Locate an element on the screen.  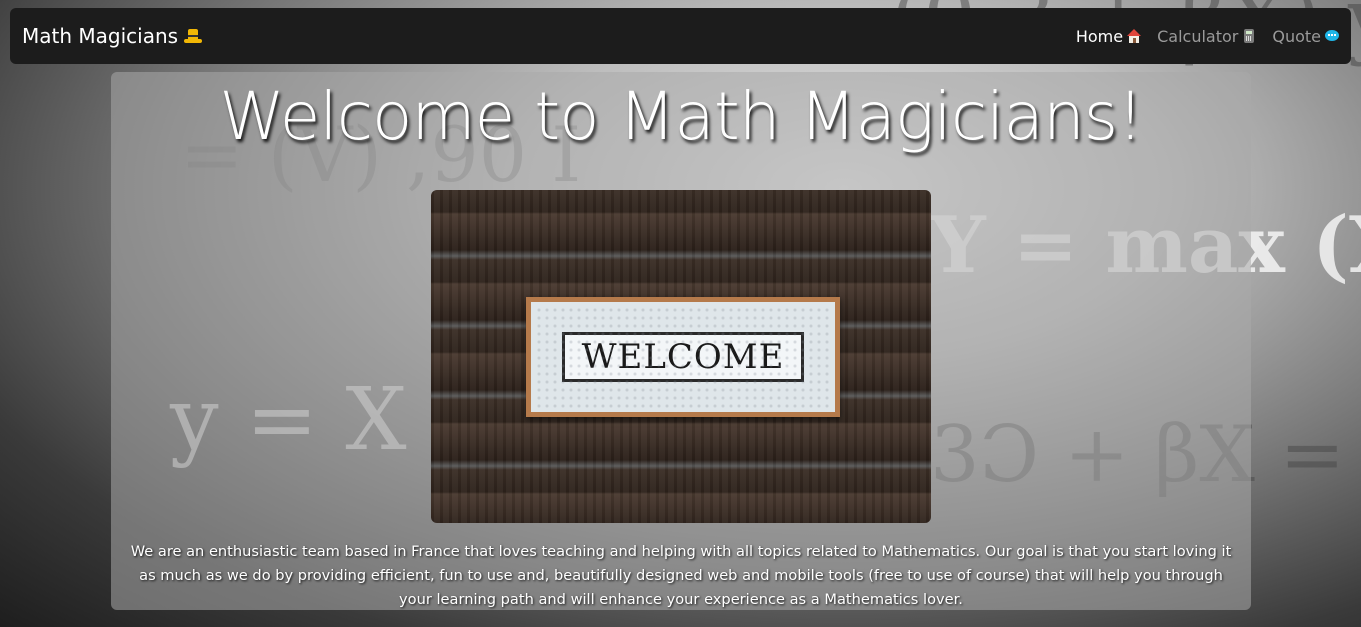
calculator-icon is located at coordinates (1249, 36).